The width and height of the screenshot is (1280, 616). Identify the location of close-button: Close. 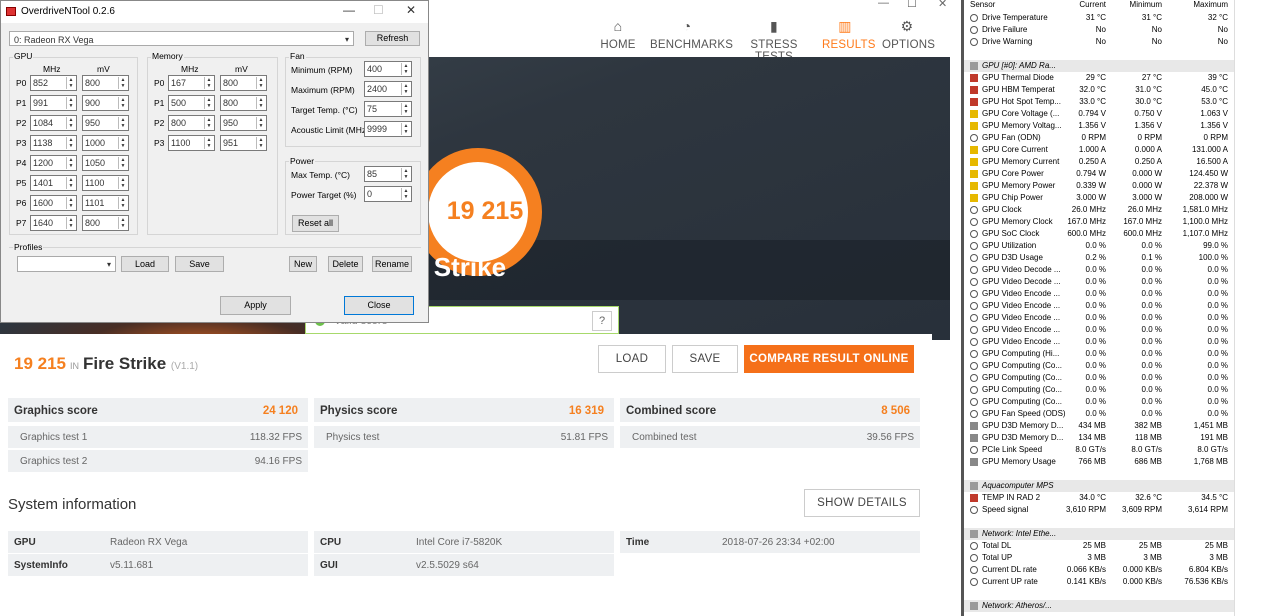
(379, 305).